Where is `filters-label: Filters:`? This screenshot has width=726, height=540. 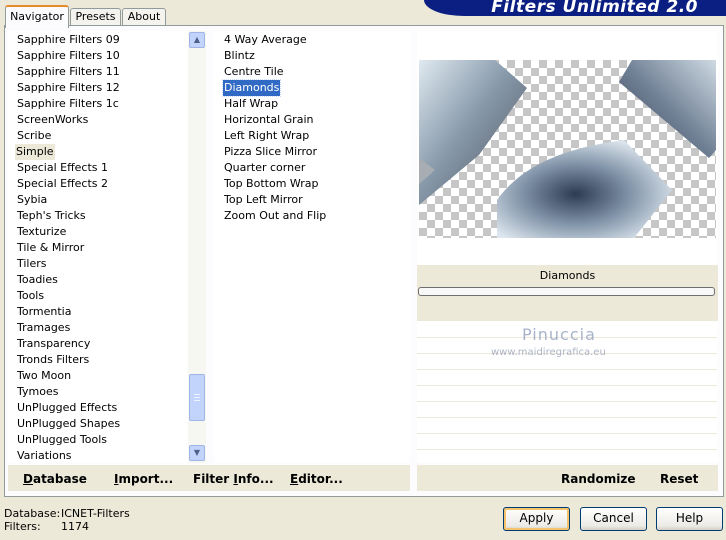 filters-label: Filters: is located at coordinates (22, 526).